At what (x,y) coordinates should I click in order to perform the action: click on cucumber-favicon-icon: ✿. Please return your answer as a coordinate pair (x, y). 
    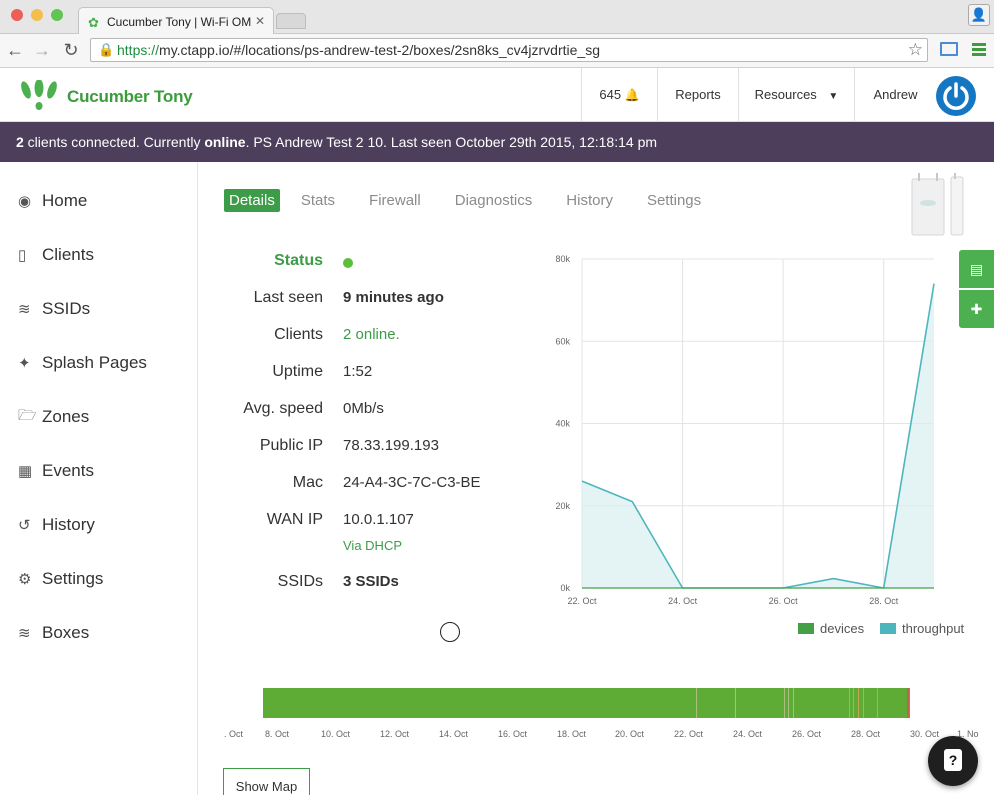
    Looking at the image, I should click on (93, 22).